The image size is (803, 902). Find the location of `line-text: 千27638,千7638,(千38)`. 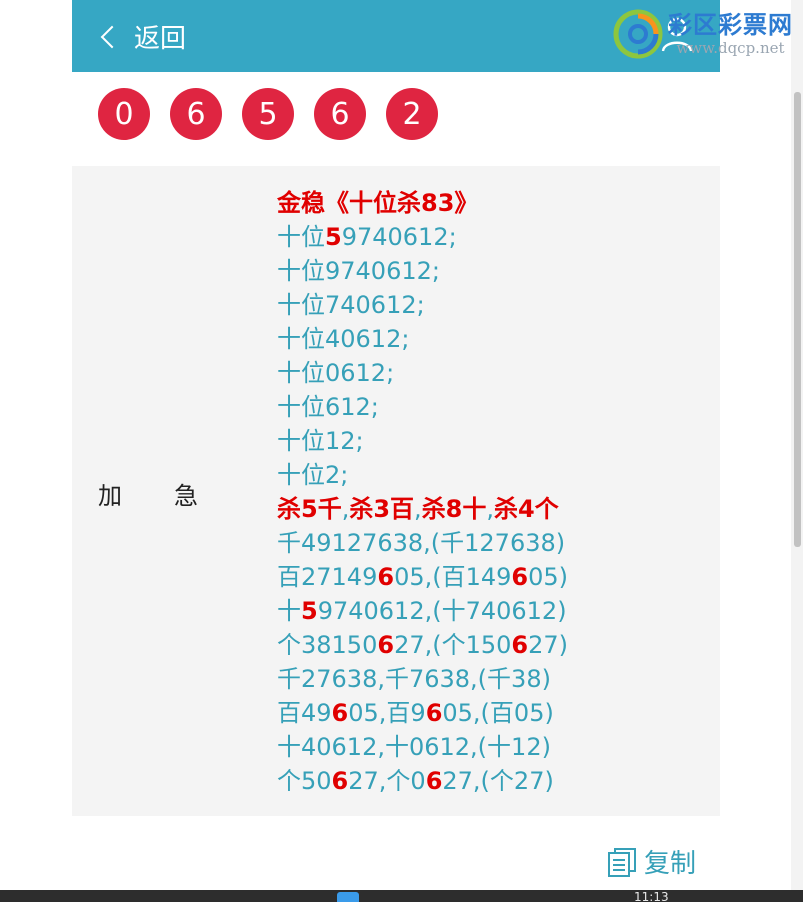

line-text: 千27638,千7638,(千38) is located at coordinates (414, 679).